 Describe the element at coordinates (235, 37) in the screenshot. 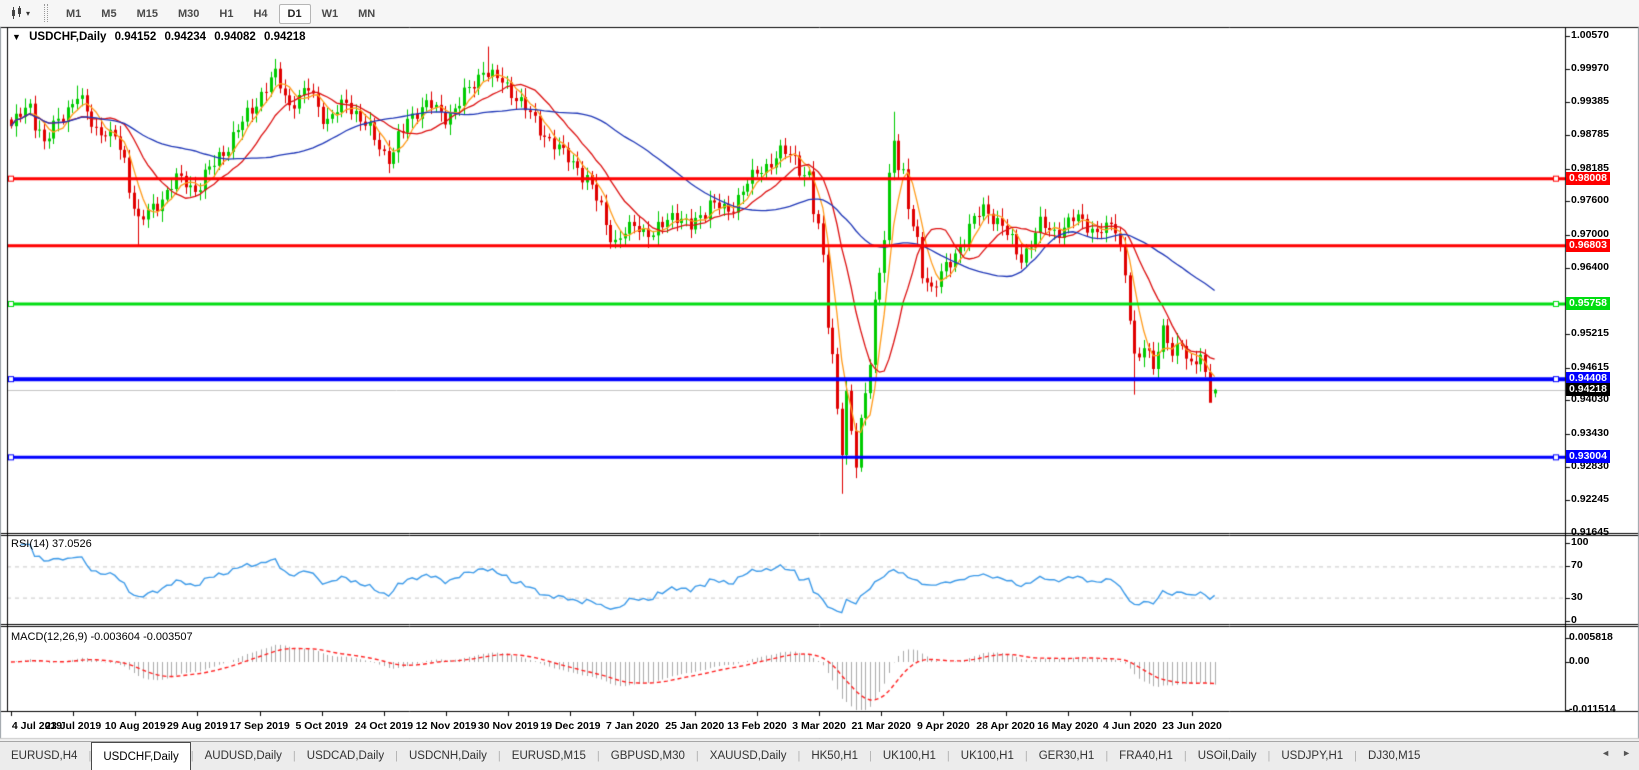

I see `ohlc-low: 0.94082` at that location.